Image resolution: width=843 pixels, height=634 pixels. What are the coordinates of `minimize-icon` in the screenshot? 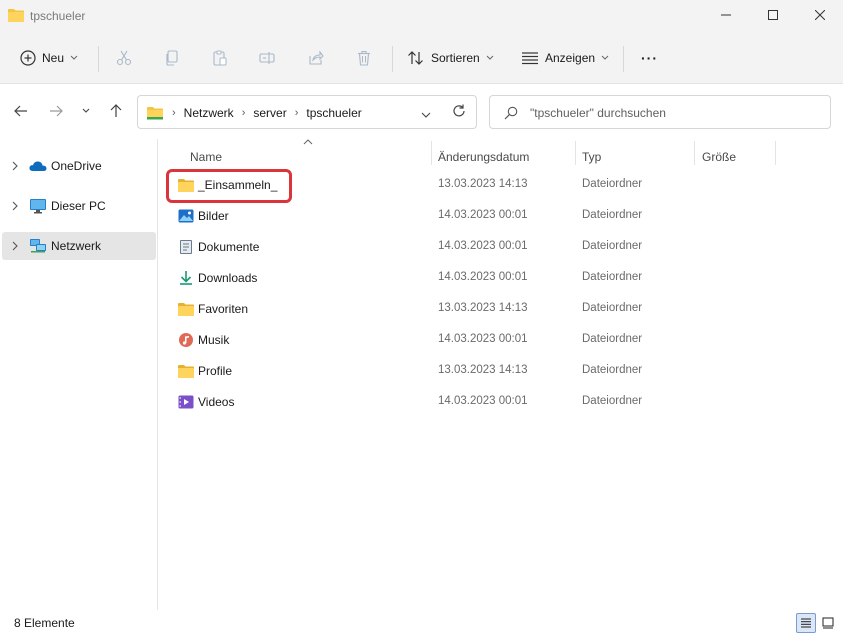 It's located at (726, 15).